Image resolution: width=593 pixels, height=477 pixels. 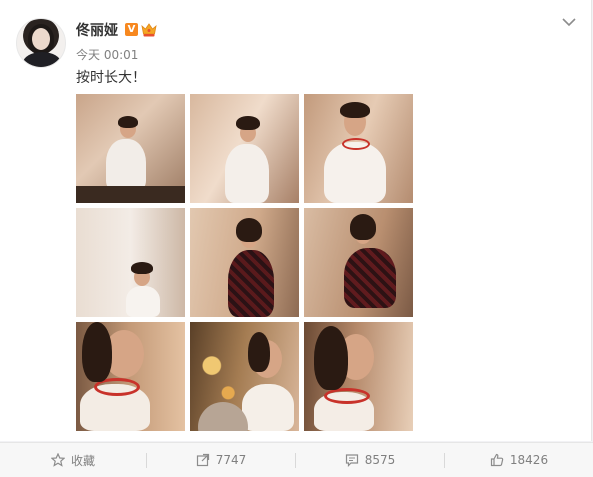 What do you see at coordinates (130, 194) in the screenshot?
I see `dark-sofa` at bounding box center [130, 194].